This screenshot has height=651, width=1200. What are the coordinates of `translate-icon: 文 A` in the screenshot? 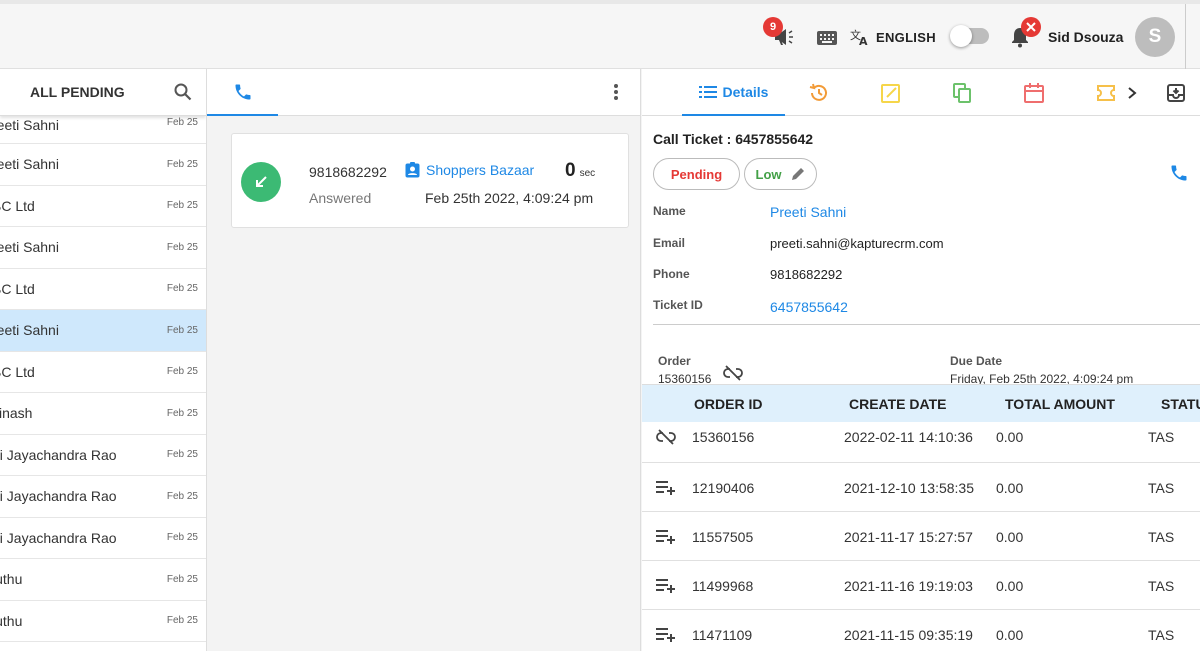 It's located at (859, 37).